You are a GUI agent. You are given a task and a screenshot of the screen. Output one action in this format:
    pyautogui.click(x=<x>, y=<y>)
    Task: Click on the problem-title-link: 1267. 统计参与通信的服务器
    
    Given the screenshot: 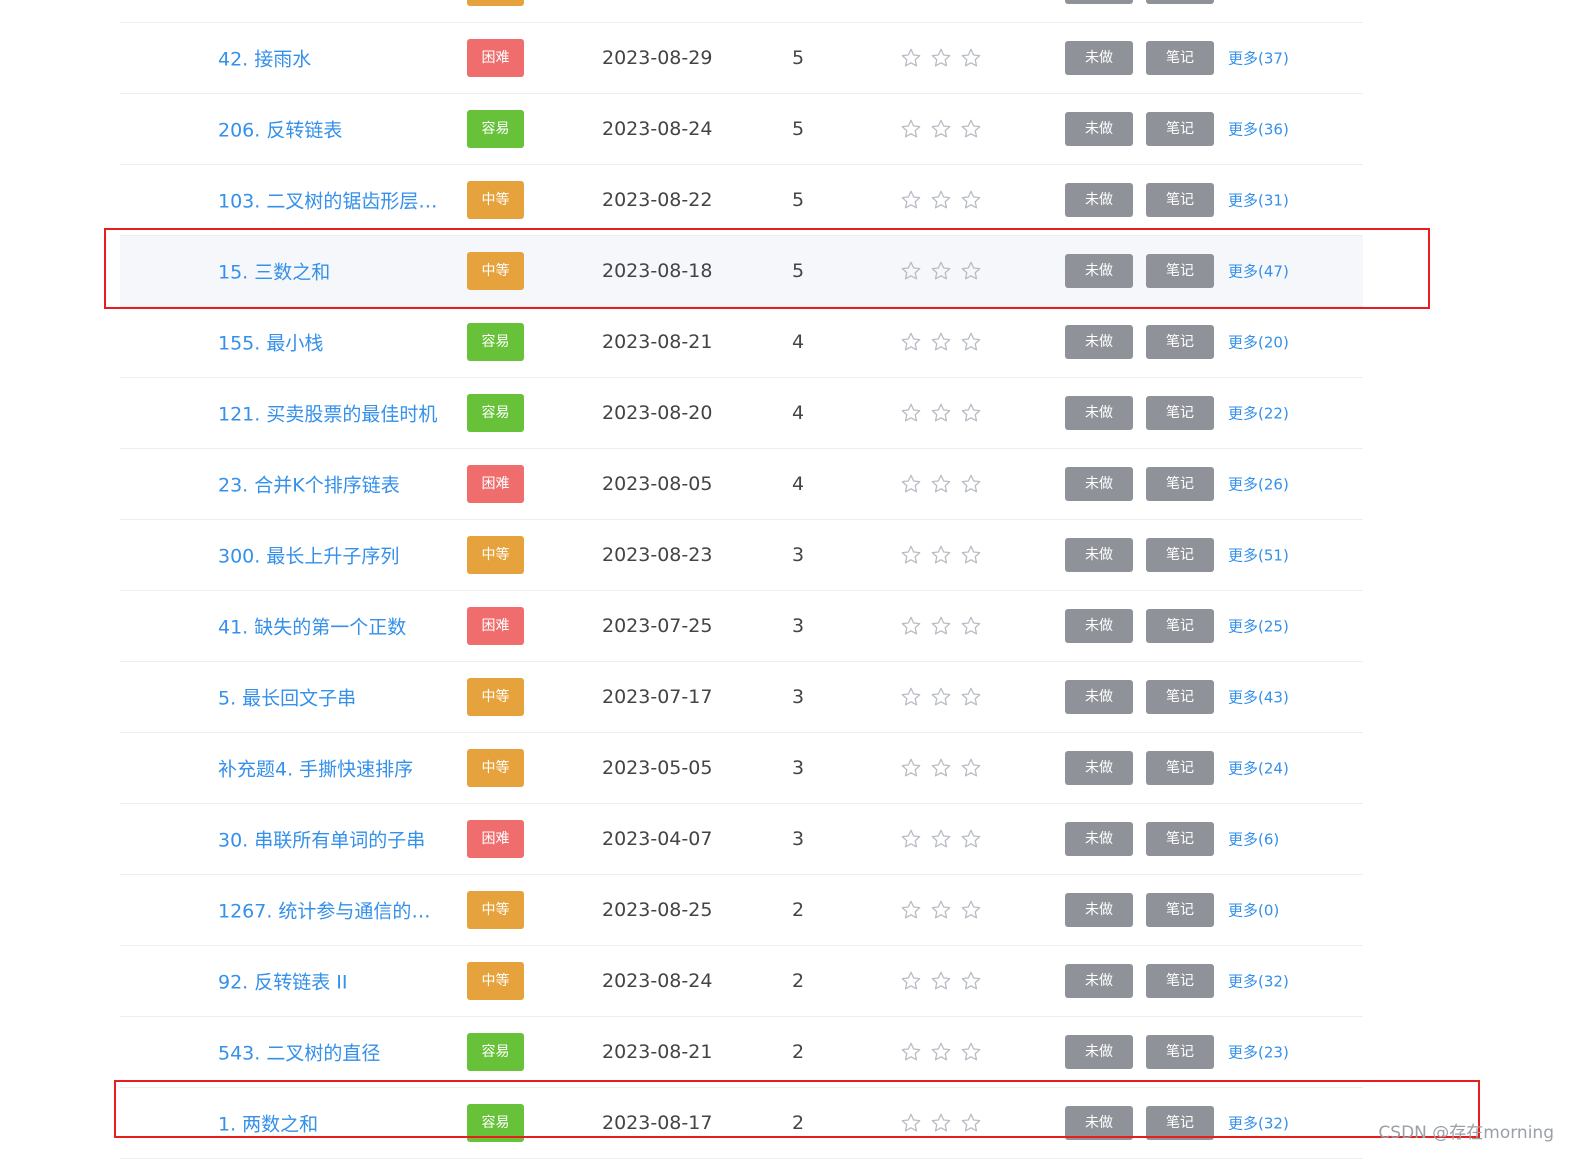 What is the action you would take?
    pyautogui.click(x=332, y=910)
    